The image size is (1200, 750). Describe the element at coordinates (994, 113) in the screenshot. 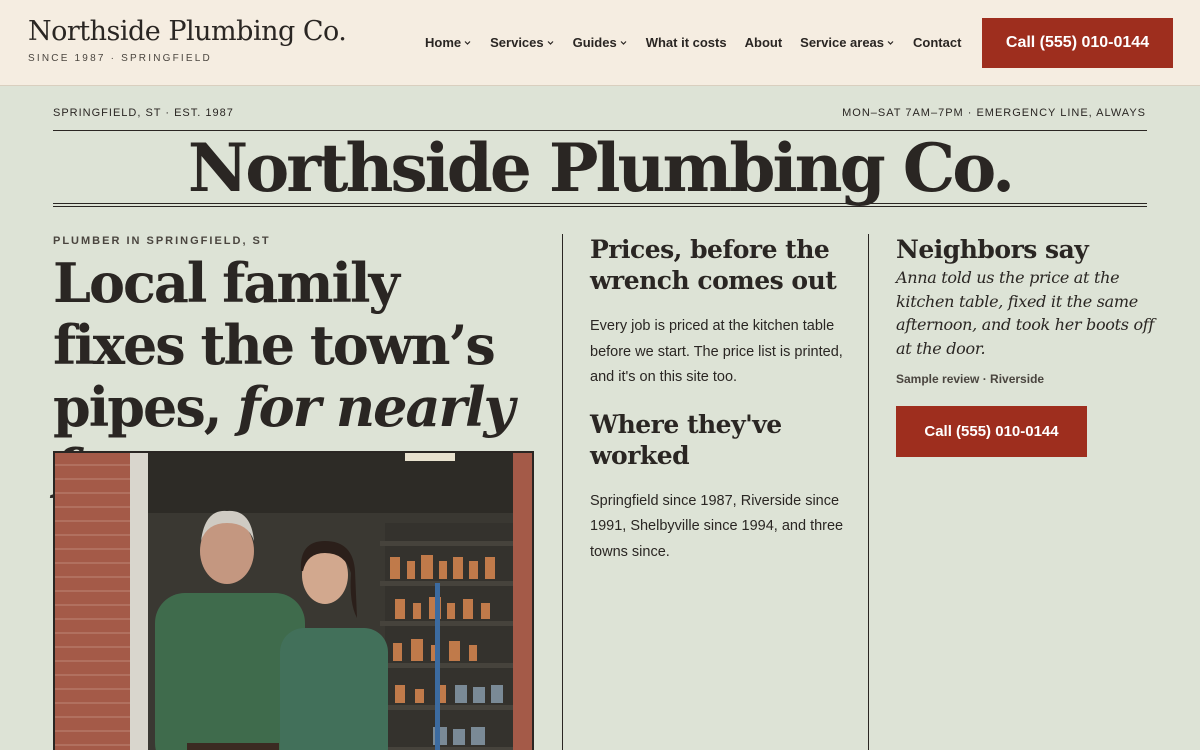

I see `masthead-hours: MON–SAT 7AM–7PM · EMERGENCY LINE, ALWAYS` at that location.